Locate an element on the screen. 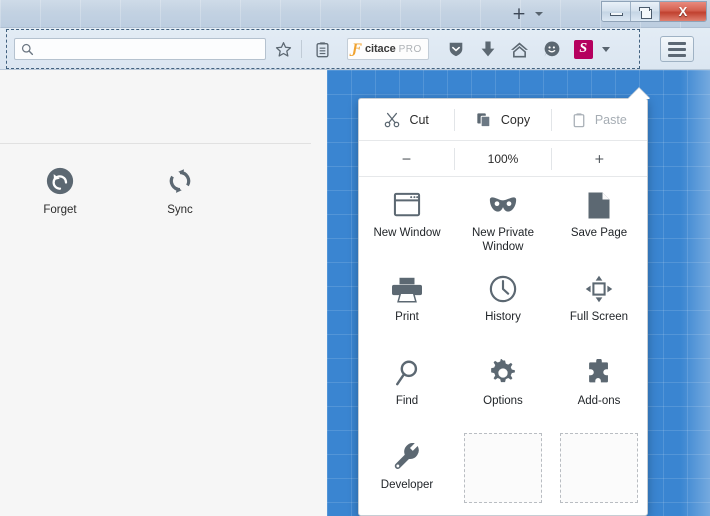  edit-controls-row: Cut Copy Paste is located at coordinates (503, 120).